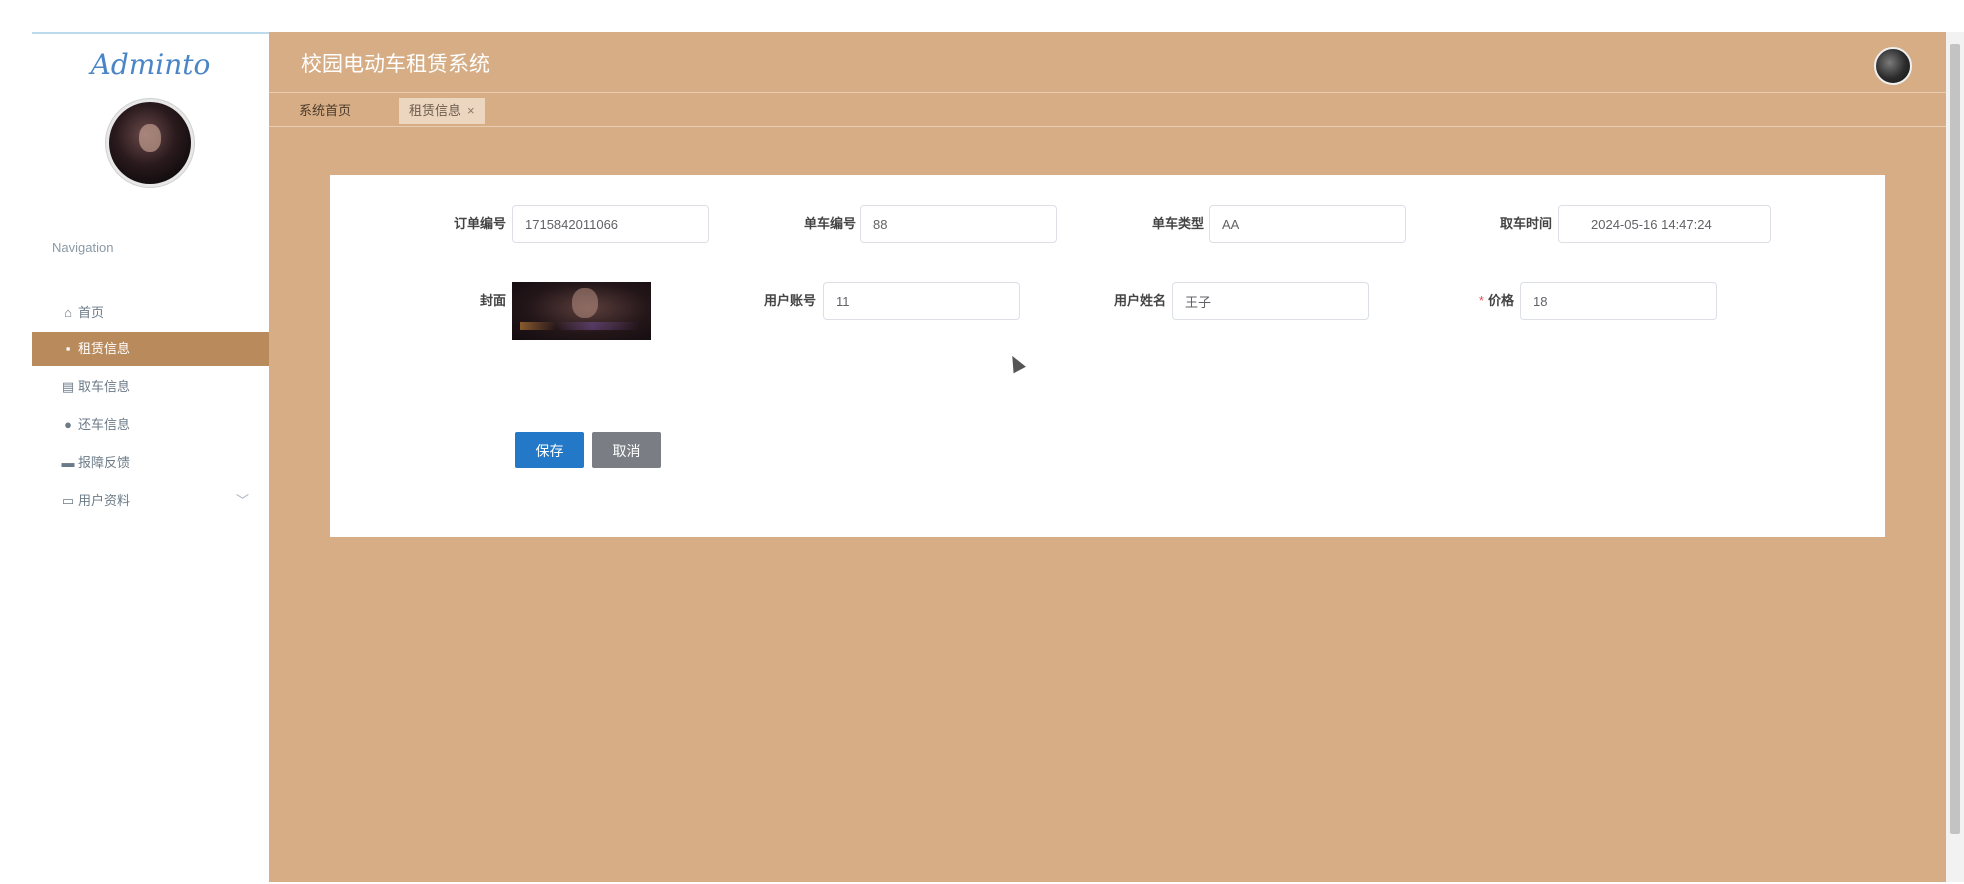 This screenshot has height=884, width=1964. I want to click on sidebar-item-label: 租赁信息, so click(104, 348).